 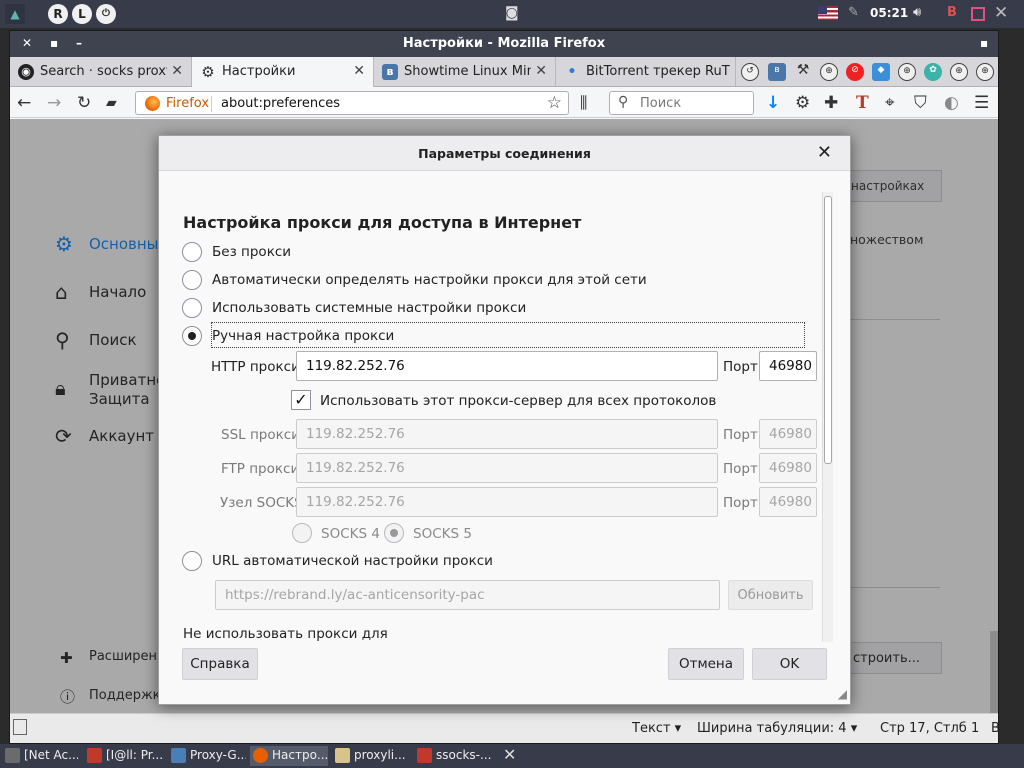 I want to click on launcher-r-icon: R, so click(x=58, y=14).